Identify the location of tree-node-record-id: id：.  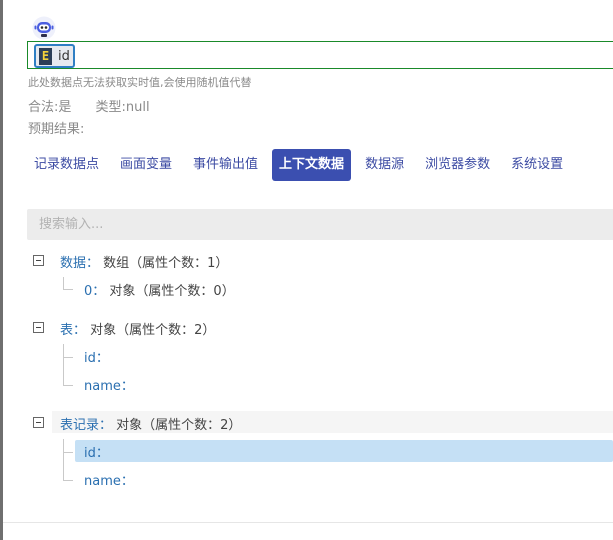
(96, 451).